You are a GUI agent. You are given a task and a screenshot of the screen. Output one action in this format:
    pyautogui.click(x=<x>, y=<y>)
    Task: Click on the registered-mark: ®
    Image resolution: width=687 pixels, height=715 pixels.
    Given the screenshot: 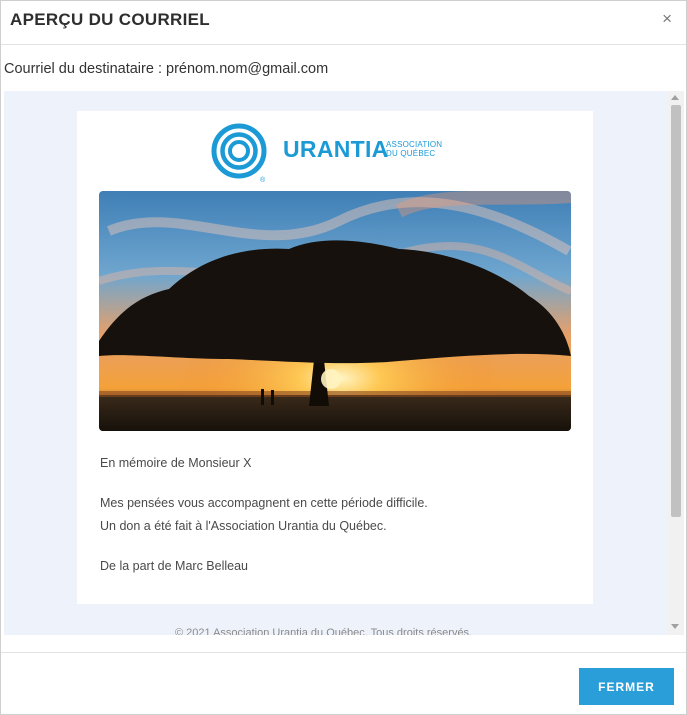 What is the action you would take?
    pyautogui.click(x=263, y=179)
    